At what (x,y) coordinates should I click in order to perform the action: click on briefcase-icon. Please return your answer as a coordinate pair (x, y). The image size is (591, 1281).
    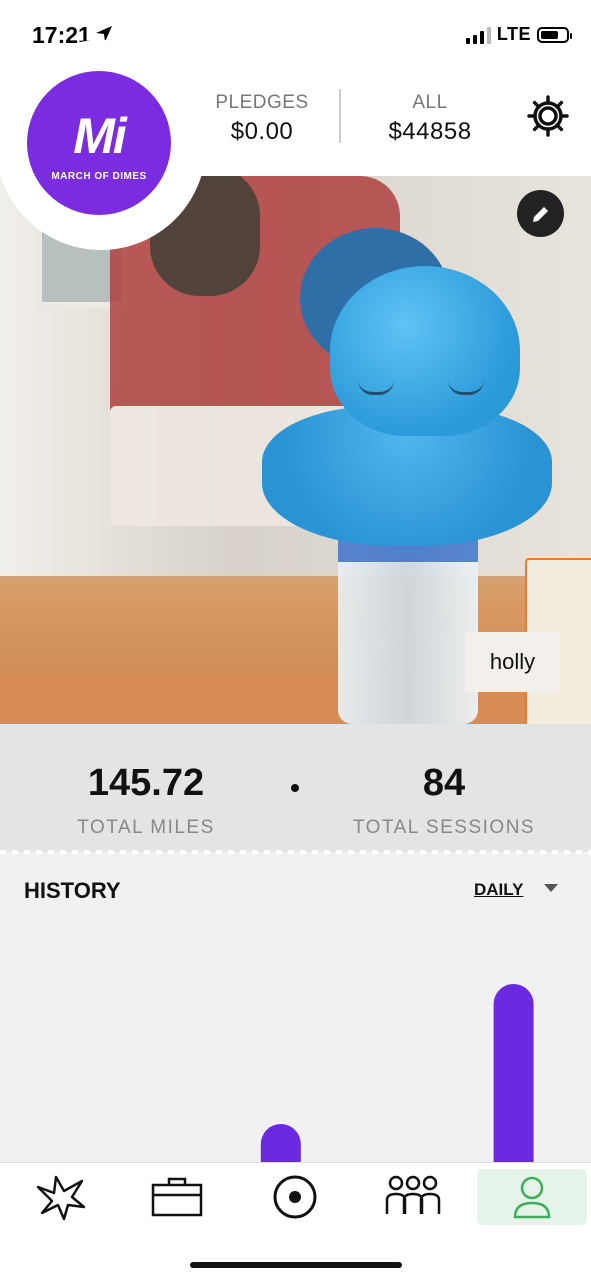
    Looking at the image, I should click on (177, 1197).